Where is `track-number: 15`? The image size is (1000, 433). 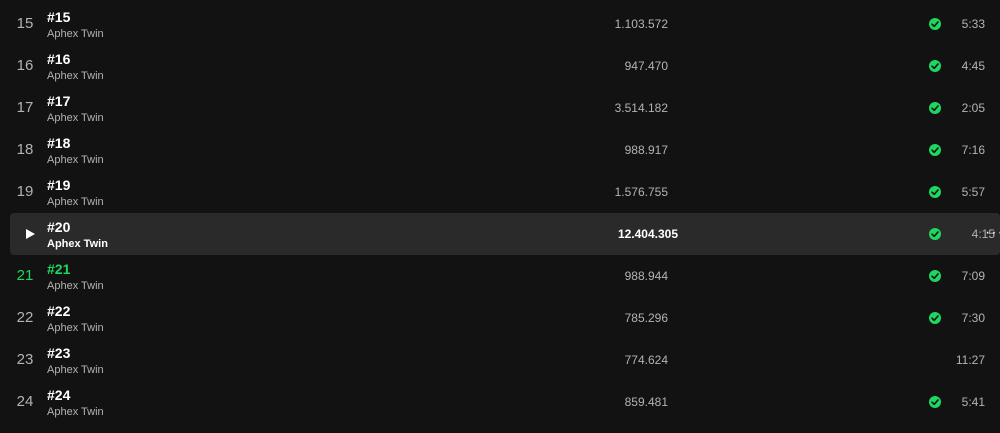
track-number: 15 is located at coordinates (25, 23).